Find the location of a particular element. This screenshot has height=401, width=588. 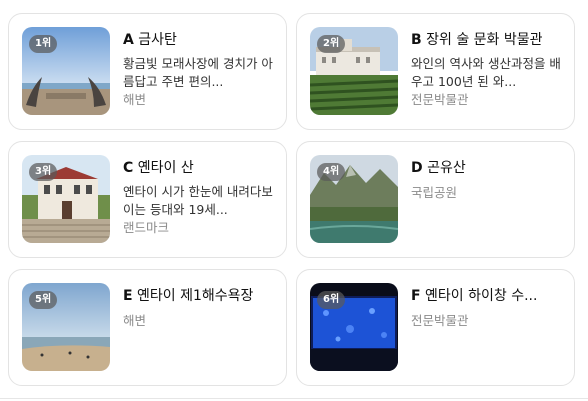

place-category: 랜드마크 is located at coordinates (146, 227).